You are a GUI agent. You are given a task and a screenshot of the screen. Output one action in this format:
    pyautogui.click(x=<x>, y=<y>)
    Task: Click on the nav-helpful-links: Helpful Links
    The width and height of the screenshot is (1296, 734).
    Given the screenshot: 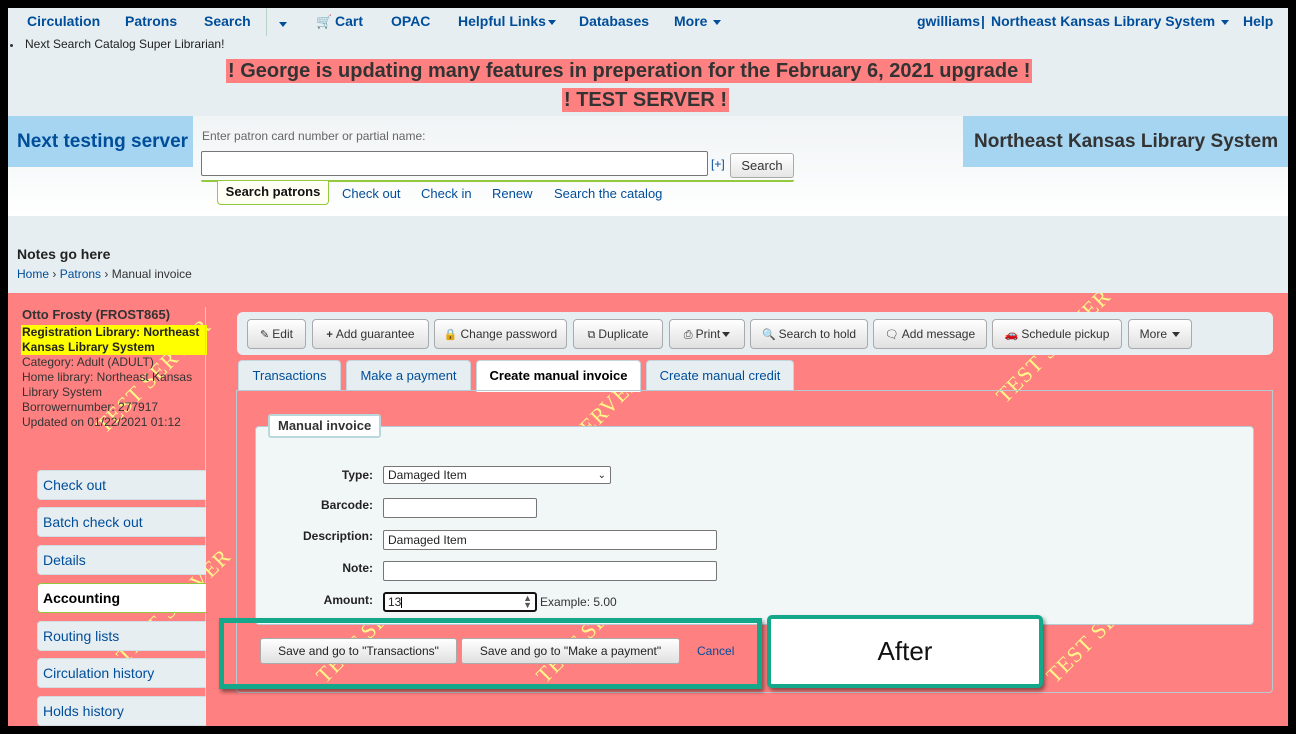 What is the action you would take?
    pyautogui.click(x=507, y=21)
    